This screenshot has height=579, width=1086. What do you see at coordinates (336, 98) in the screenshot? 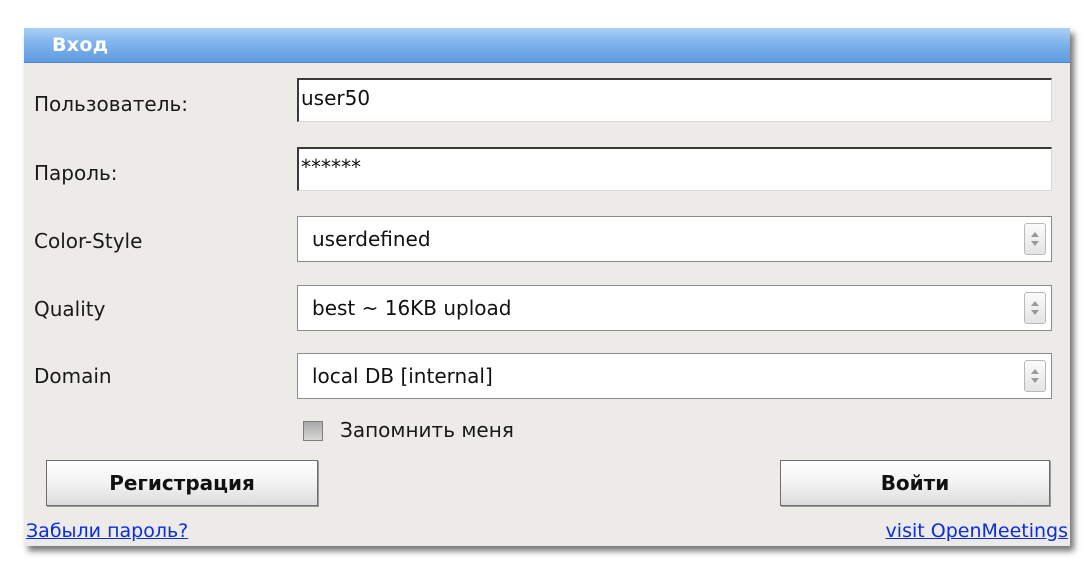
I see `username-value: user50` at bounding box center [336, 98].